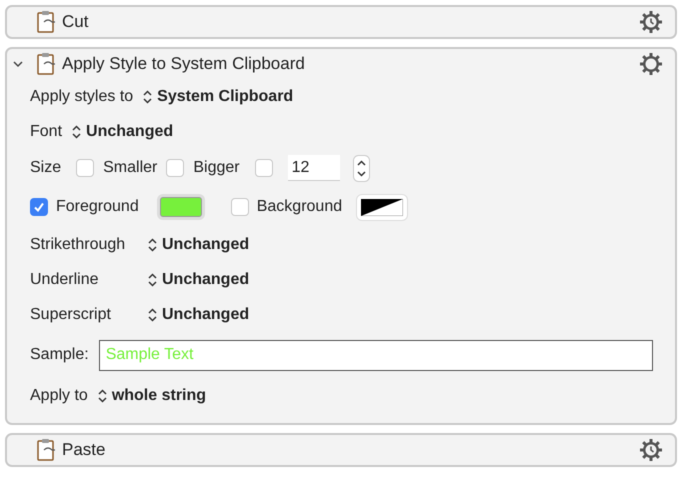 The width and height of the screenshot is (690, 482). What do you see at coordinates (59, 396) in the screenshot?
I see `field-label: Apply to` at bounding box center [59, 396].